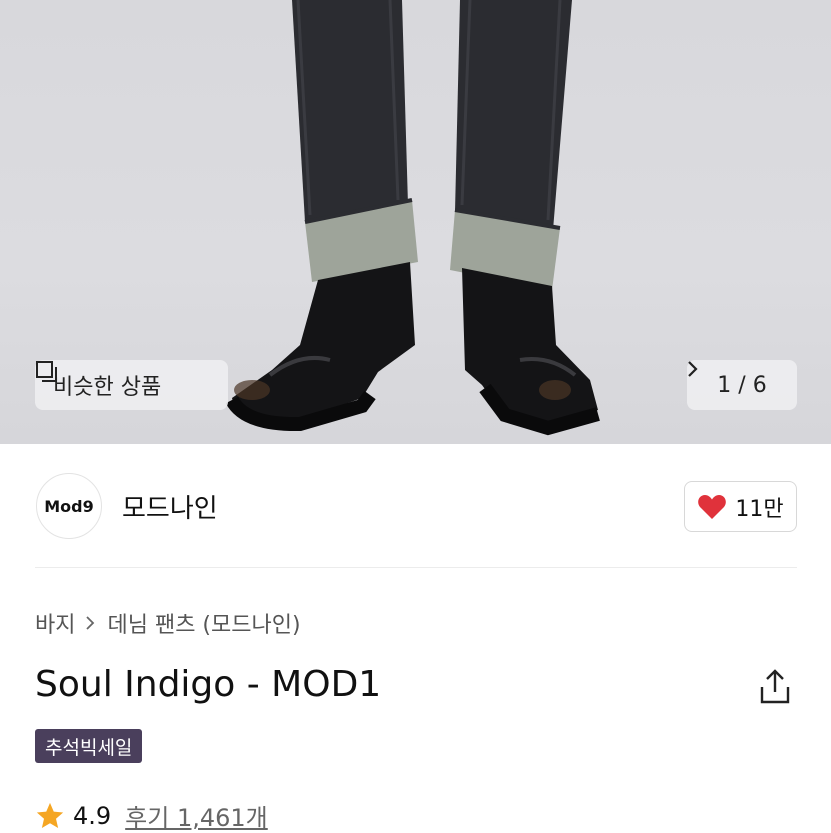  I want to click on breadcrumb-item-subcategory: 데님 팬츠 (모드나인), so click(203, 623).